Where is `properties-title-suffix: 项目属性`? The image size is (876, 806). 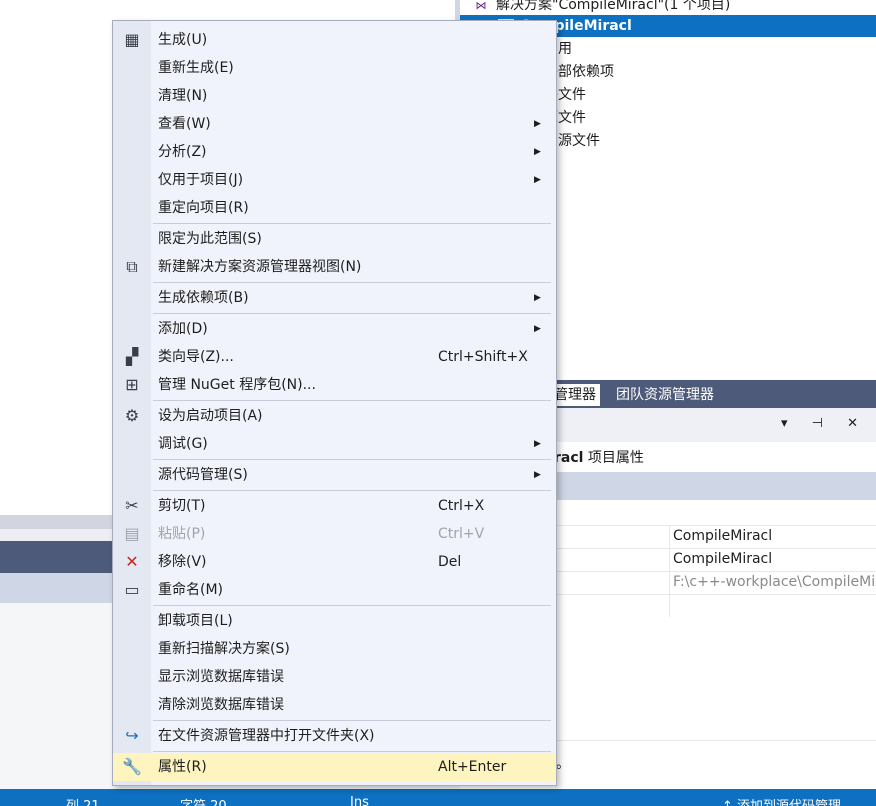 properties-title-suffix: 项目属性 is located at coordinates (613, 458).